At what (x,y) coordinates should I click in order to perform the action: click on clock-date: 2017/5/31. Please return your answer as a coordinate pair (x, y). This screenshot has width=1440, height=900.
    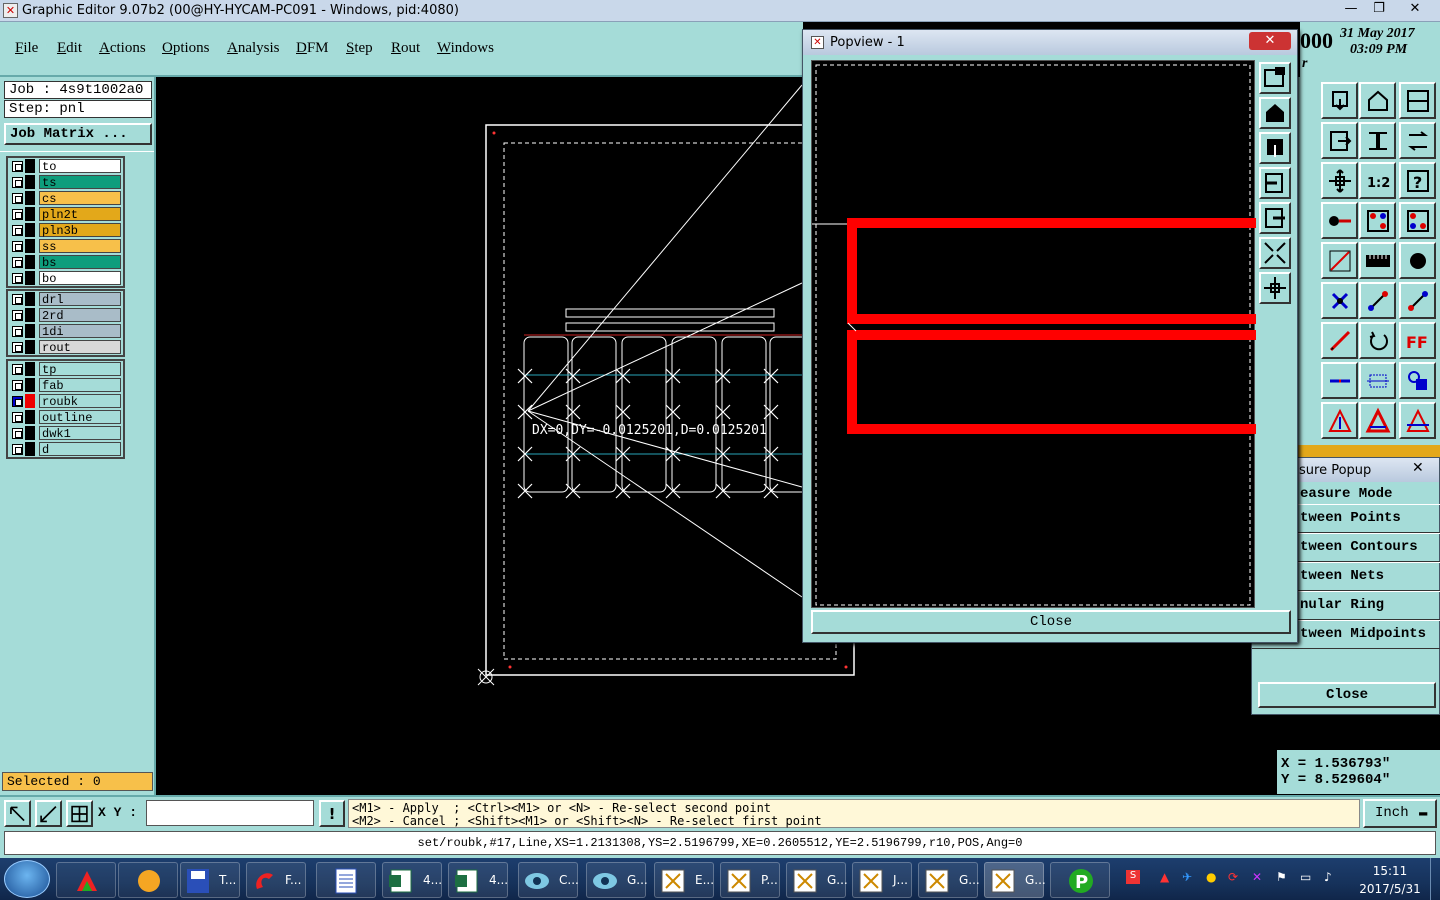
    Looking at the image, I should click on (1390, 889).